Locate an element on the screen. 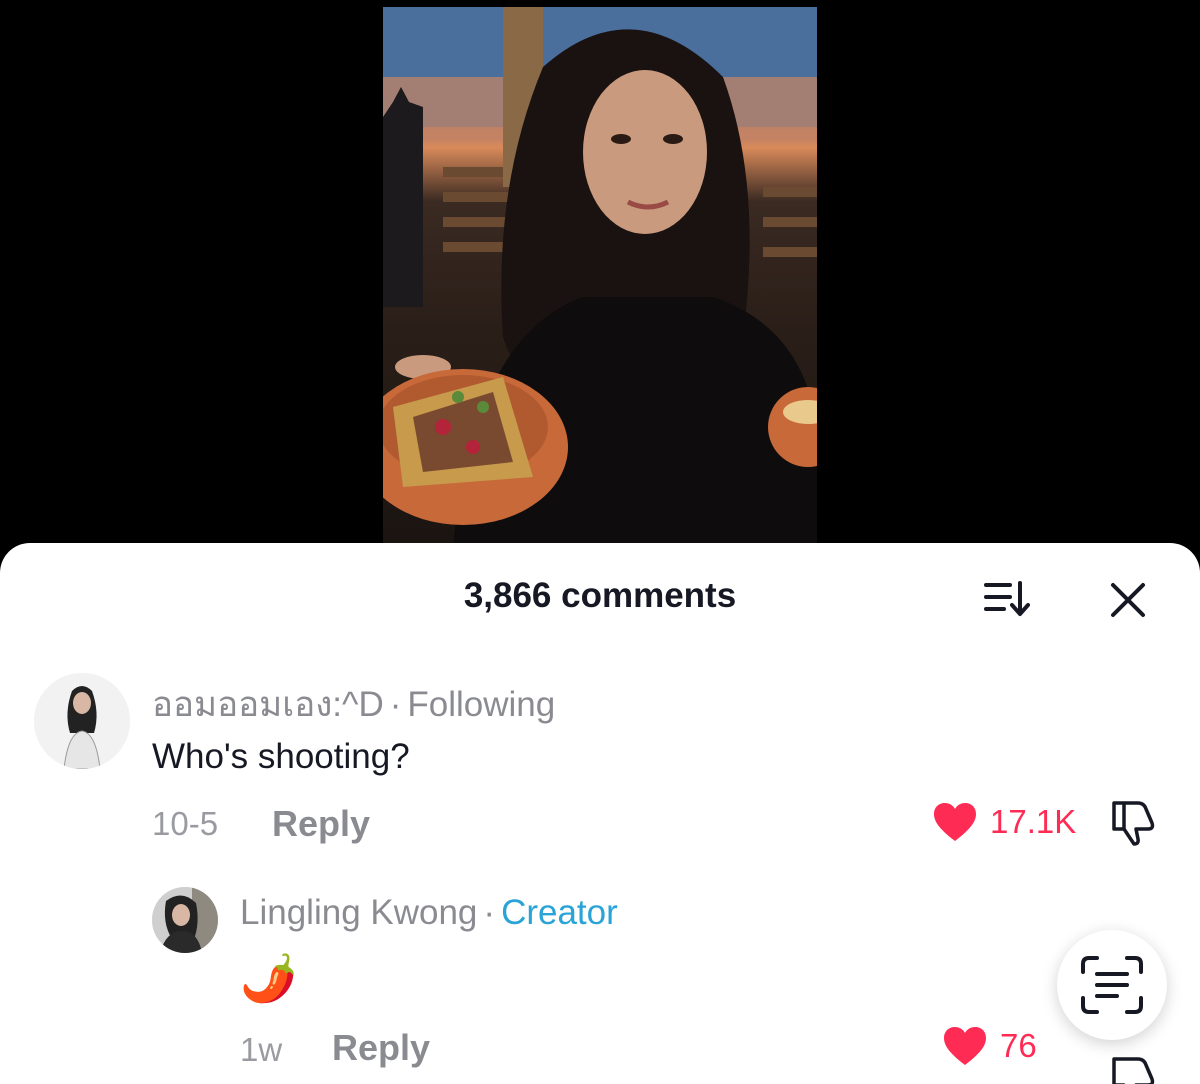 The image size is (1200, 1084). avatar is located at coordinates (82, 721).